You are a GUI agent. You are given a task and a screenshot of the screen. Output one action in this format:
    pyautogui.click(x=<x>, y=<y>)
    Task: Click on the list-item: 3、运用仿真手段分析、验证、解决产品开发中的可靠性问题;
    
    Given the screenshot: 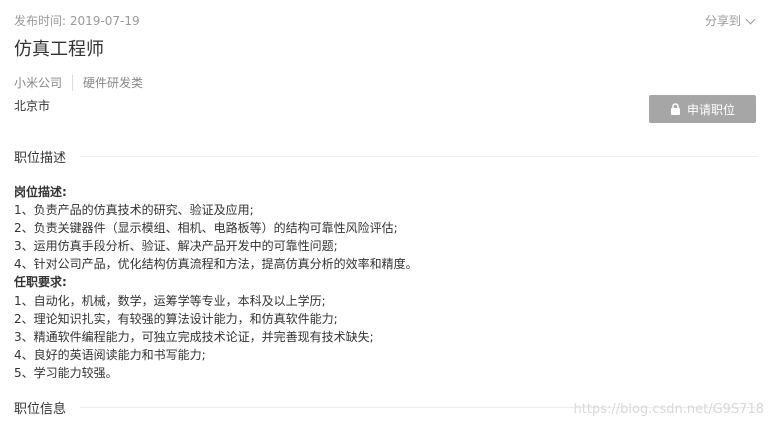 What is the action you would take?
    pyautogui.click(x=176, y=246)
    